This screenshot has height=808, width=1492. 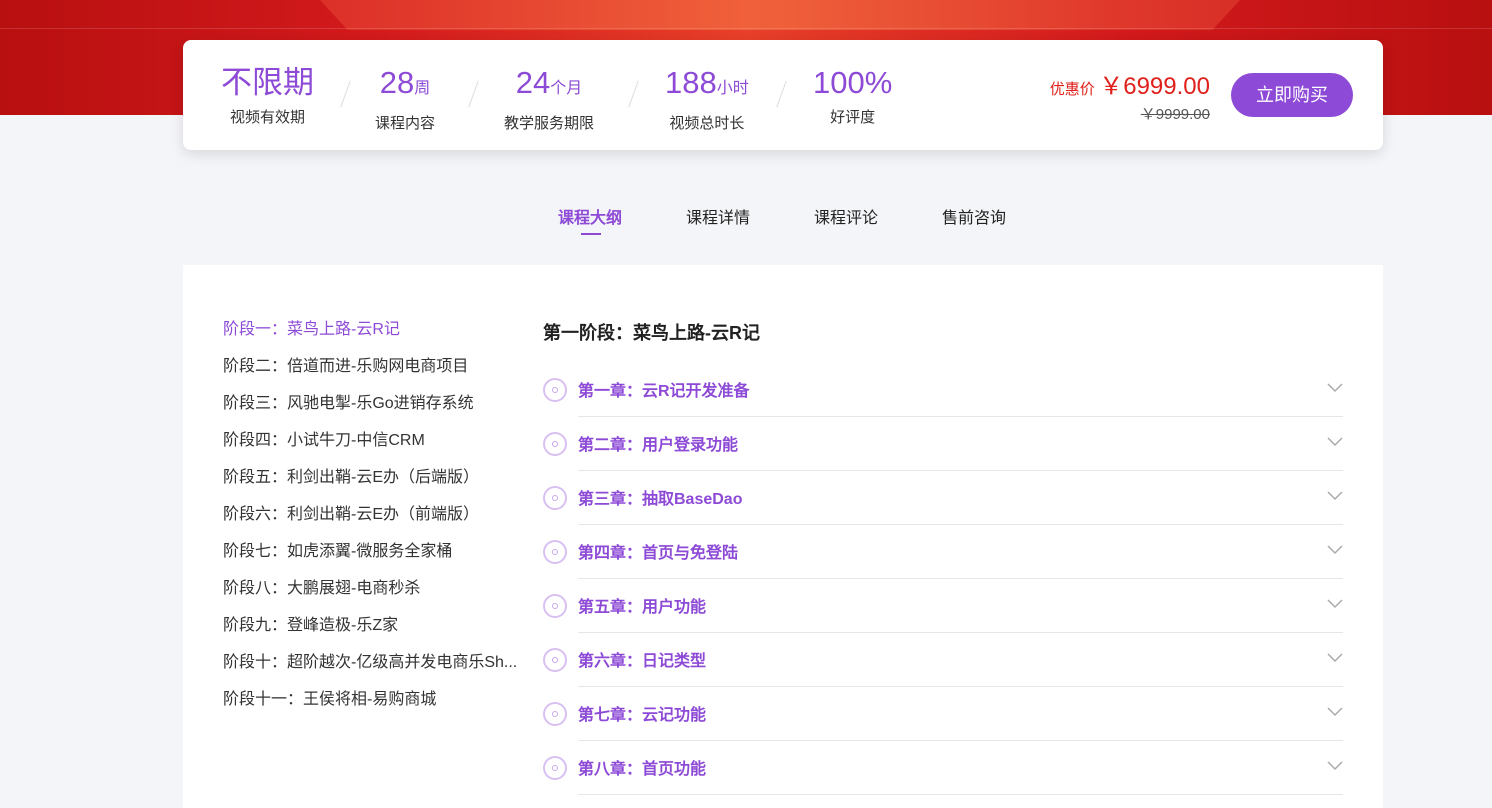 I want to click on stage-item: 阶段七：如虎添翼-微服务全家桶, so click(x=371, y=555).